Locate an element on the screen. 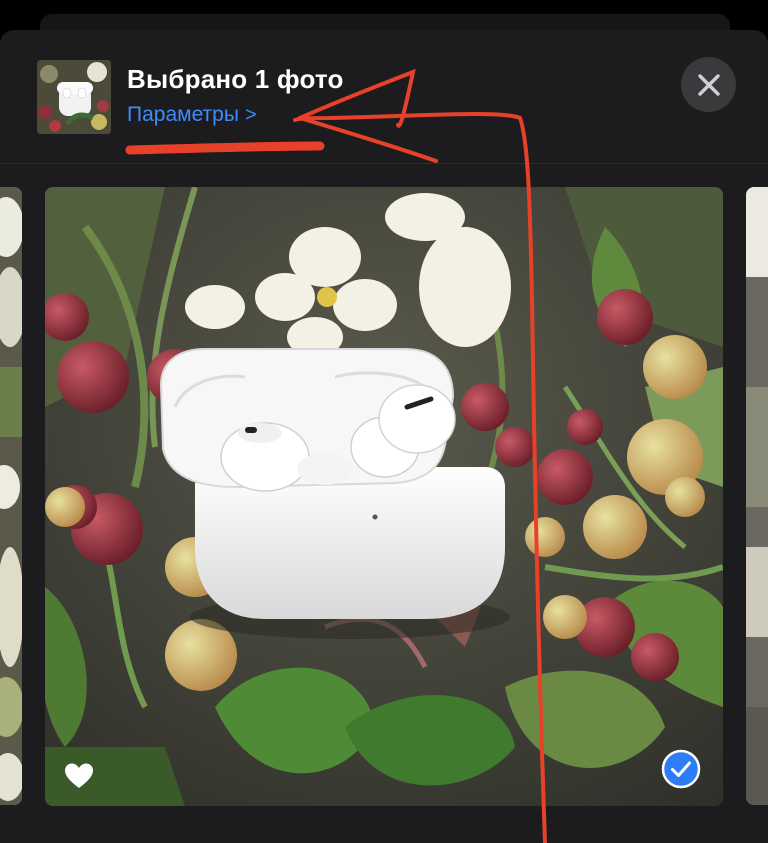  thumbnail-image is located at coordinates (74, 97).